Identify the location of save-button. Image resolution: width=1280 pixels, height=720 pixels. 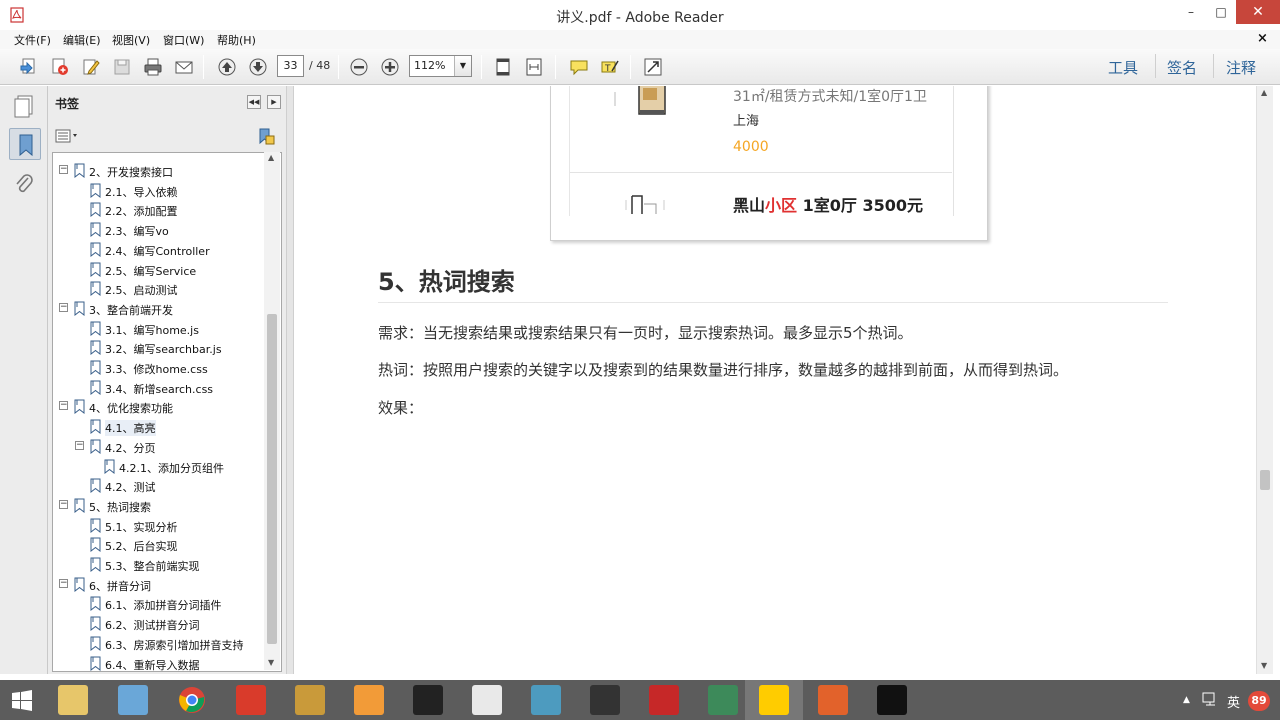
(122, 67).